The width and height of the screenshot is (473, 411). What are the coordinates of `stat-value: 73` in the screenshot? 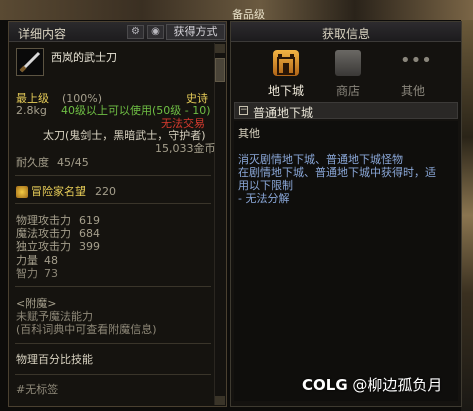 It's located at (51, 273).